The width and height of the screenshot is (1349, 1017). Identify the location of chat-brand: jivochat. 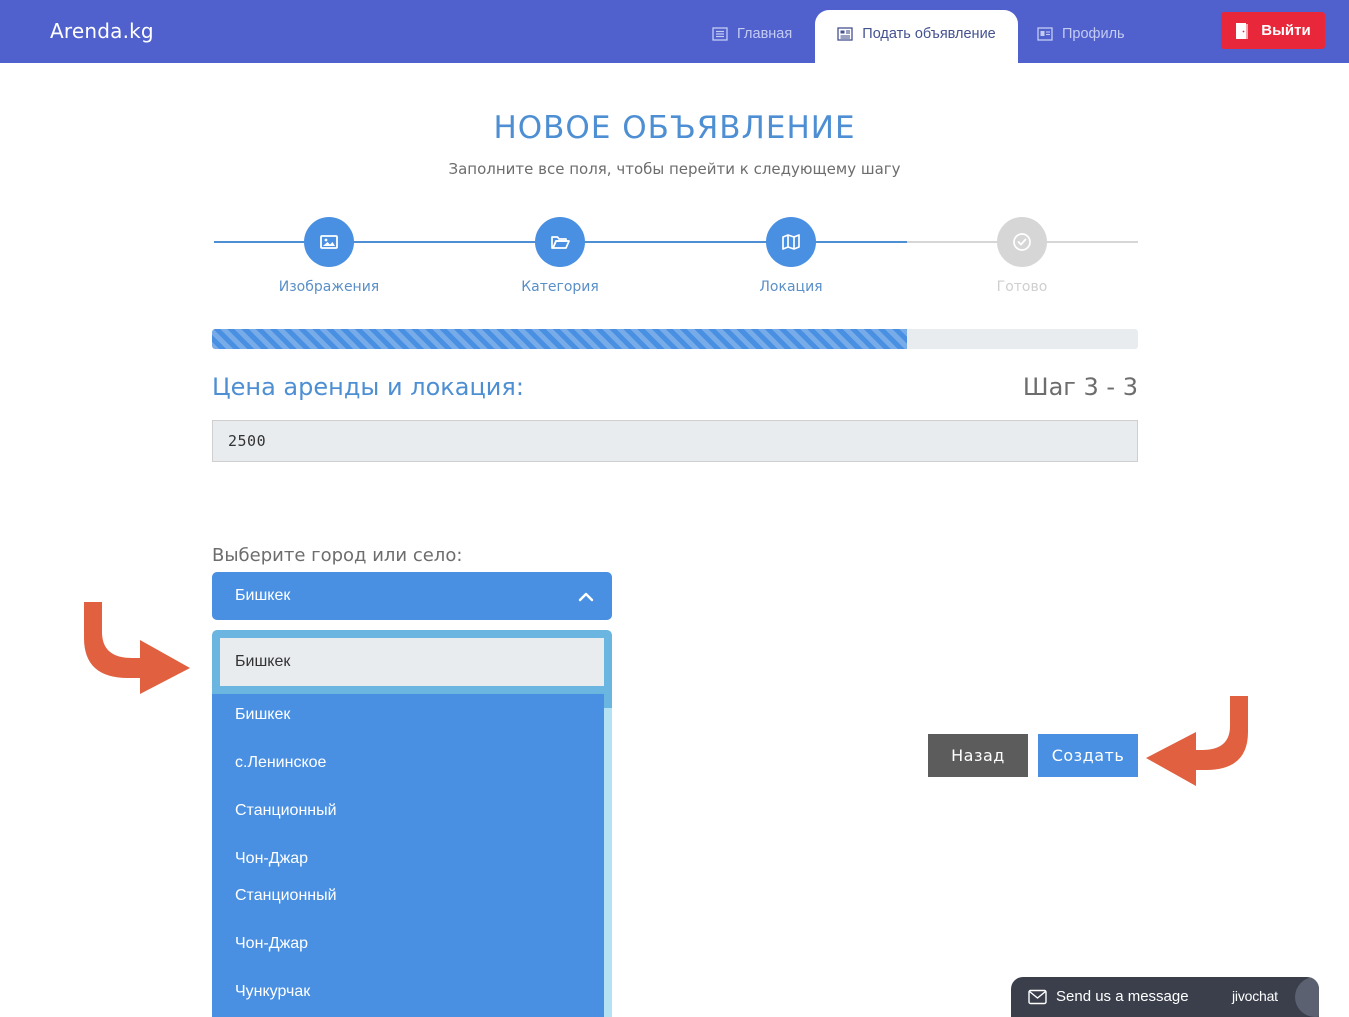
(1255, 996).